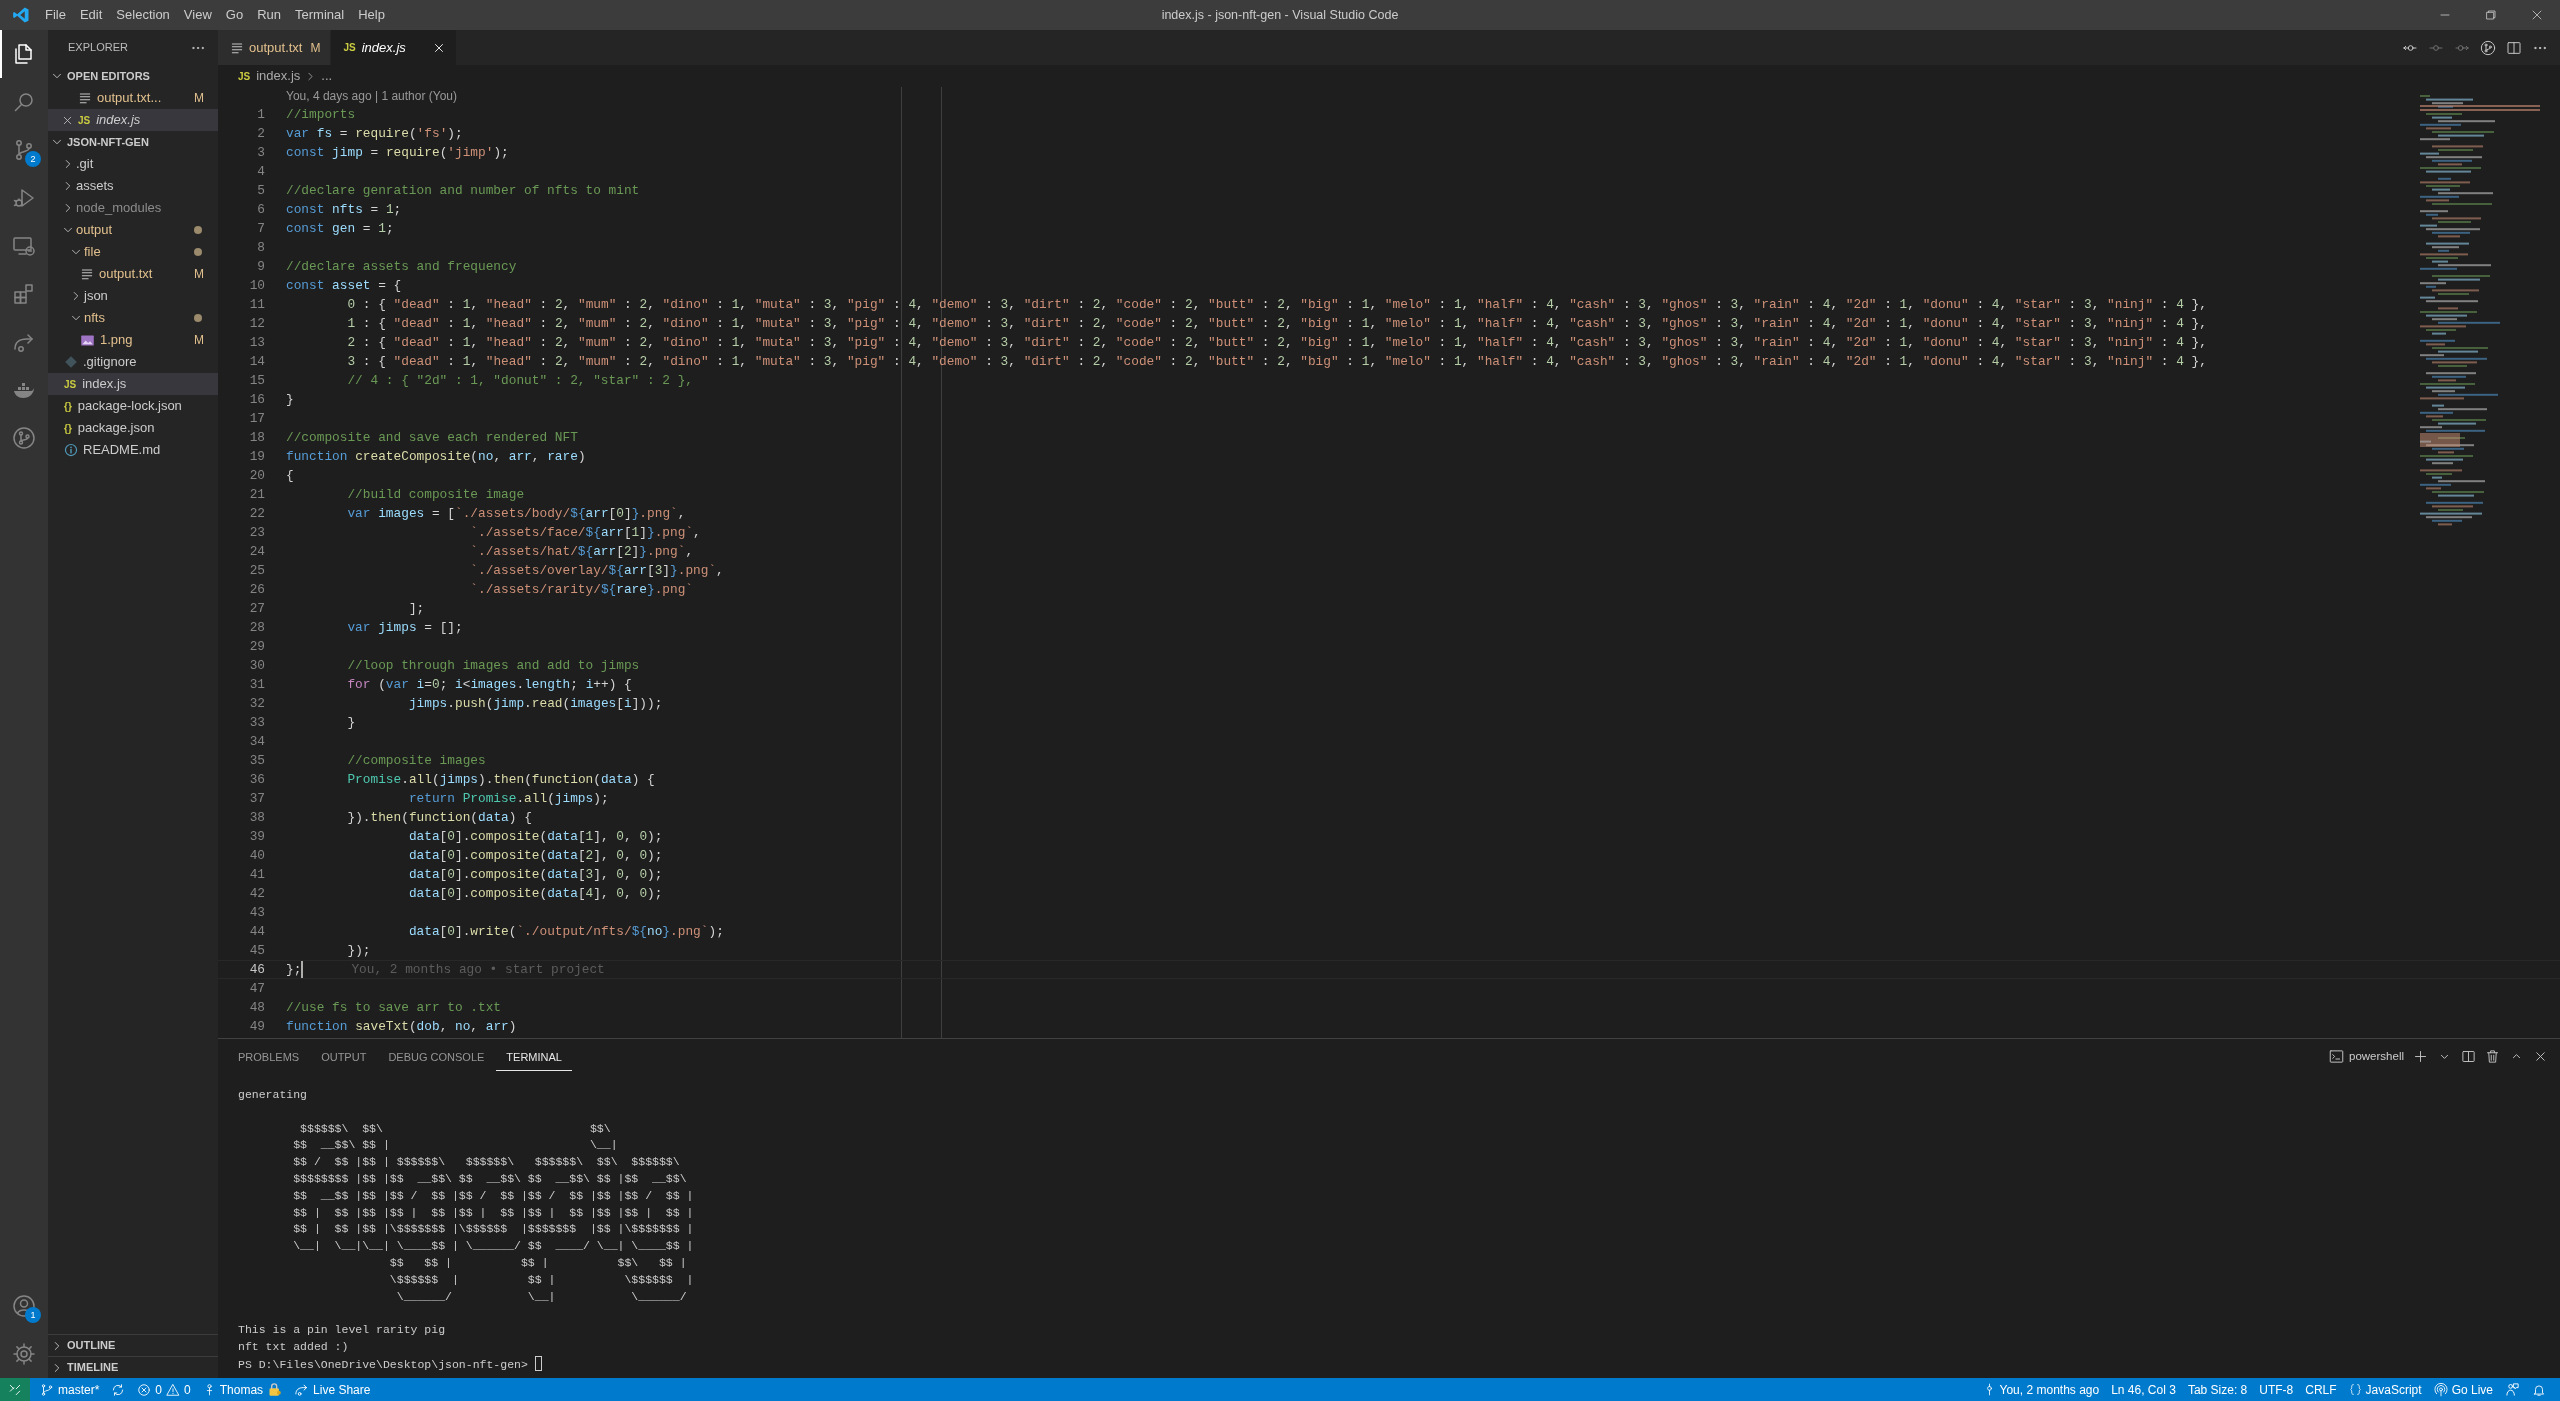 Image resolution: width=2560 pixels, height=1401 pixels. I want to click on extensions-icon, so click(24, 294).